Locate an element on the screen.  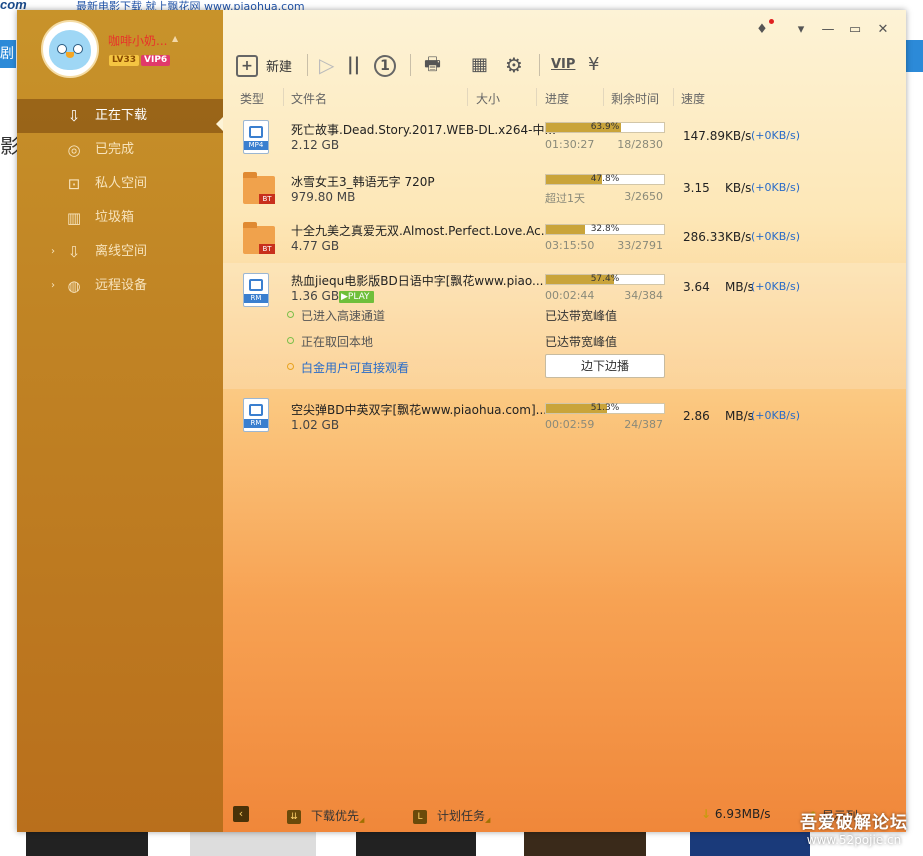
new-task-button: + is located at coordinates (247, 65).